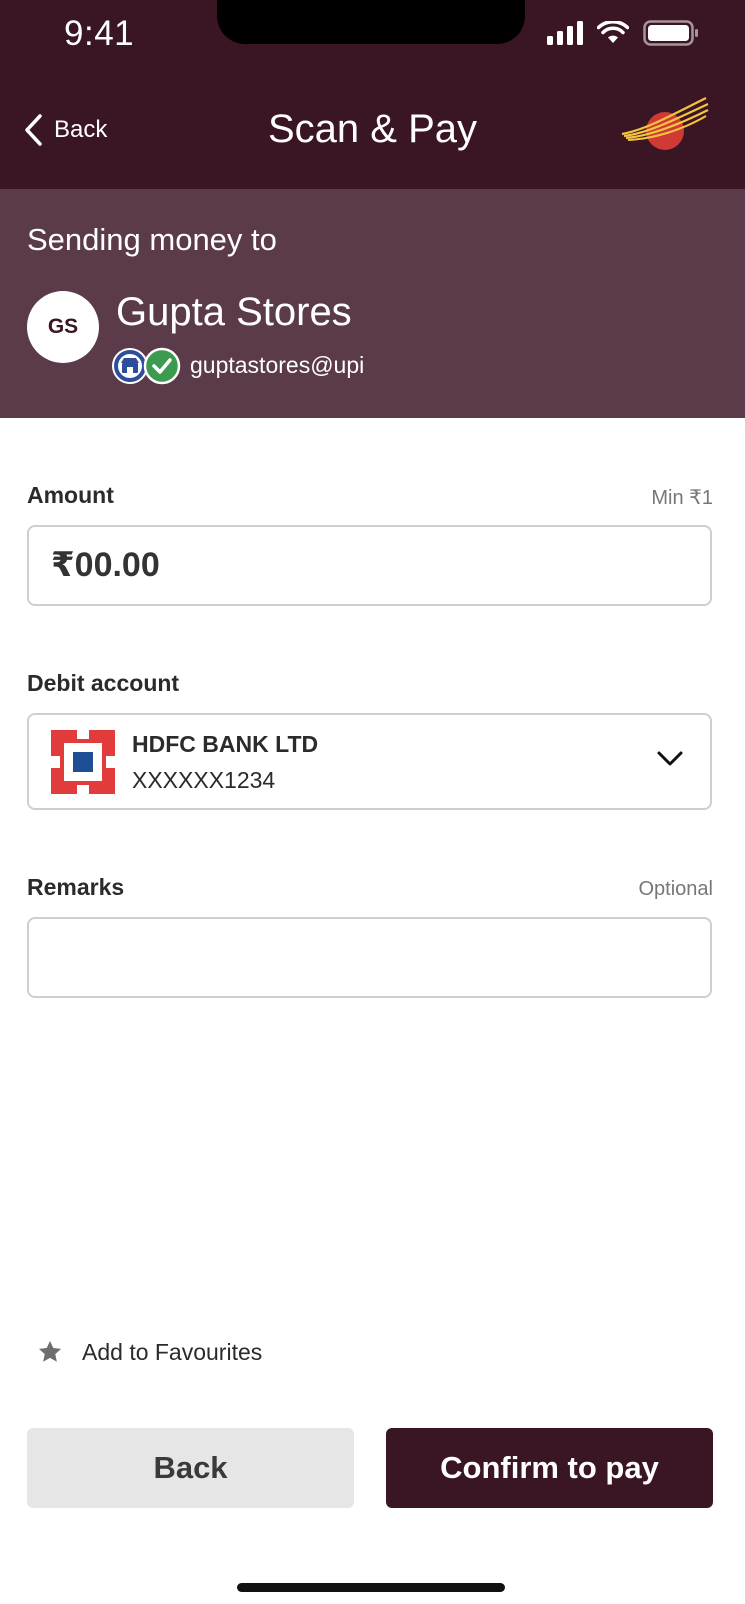 This screenshot has height=1604, width=745. I want to click on debit-account-label: Debit account, so click(103, 683).